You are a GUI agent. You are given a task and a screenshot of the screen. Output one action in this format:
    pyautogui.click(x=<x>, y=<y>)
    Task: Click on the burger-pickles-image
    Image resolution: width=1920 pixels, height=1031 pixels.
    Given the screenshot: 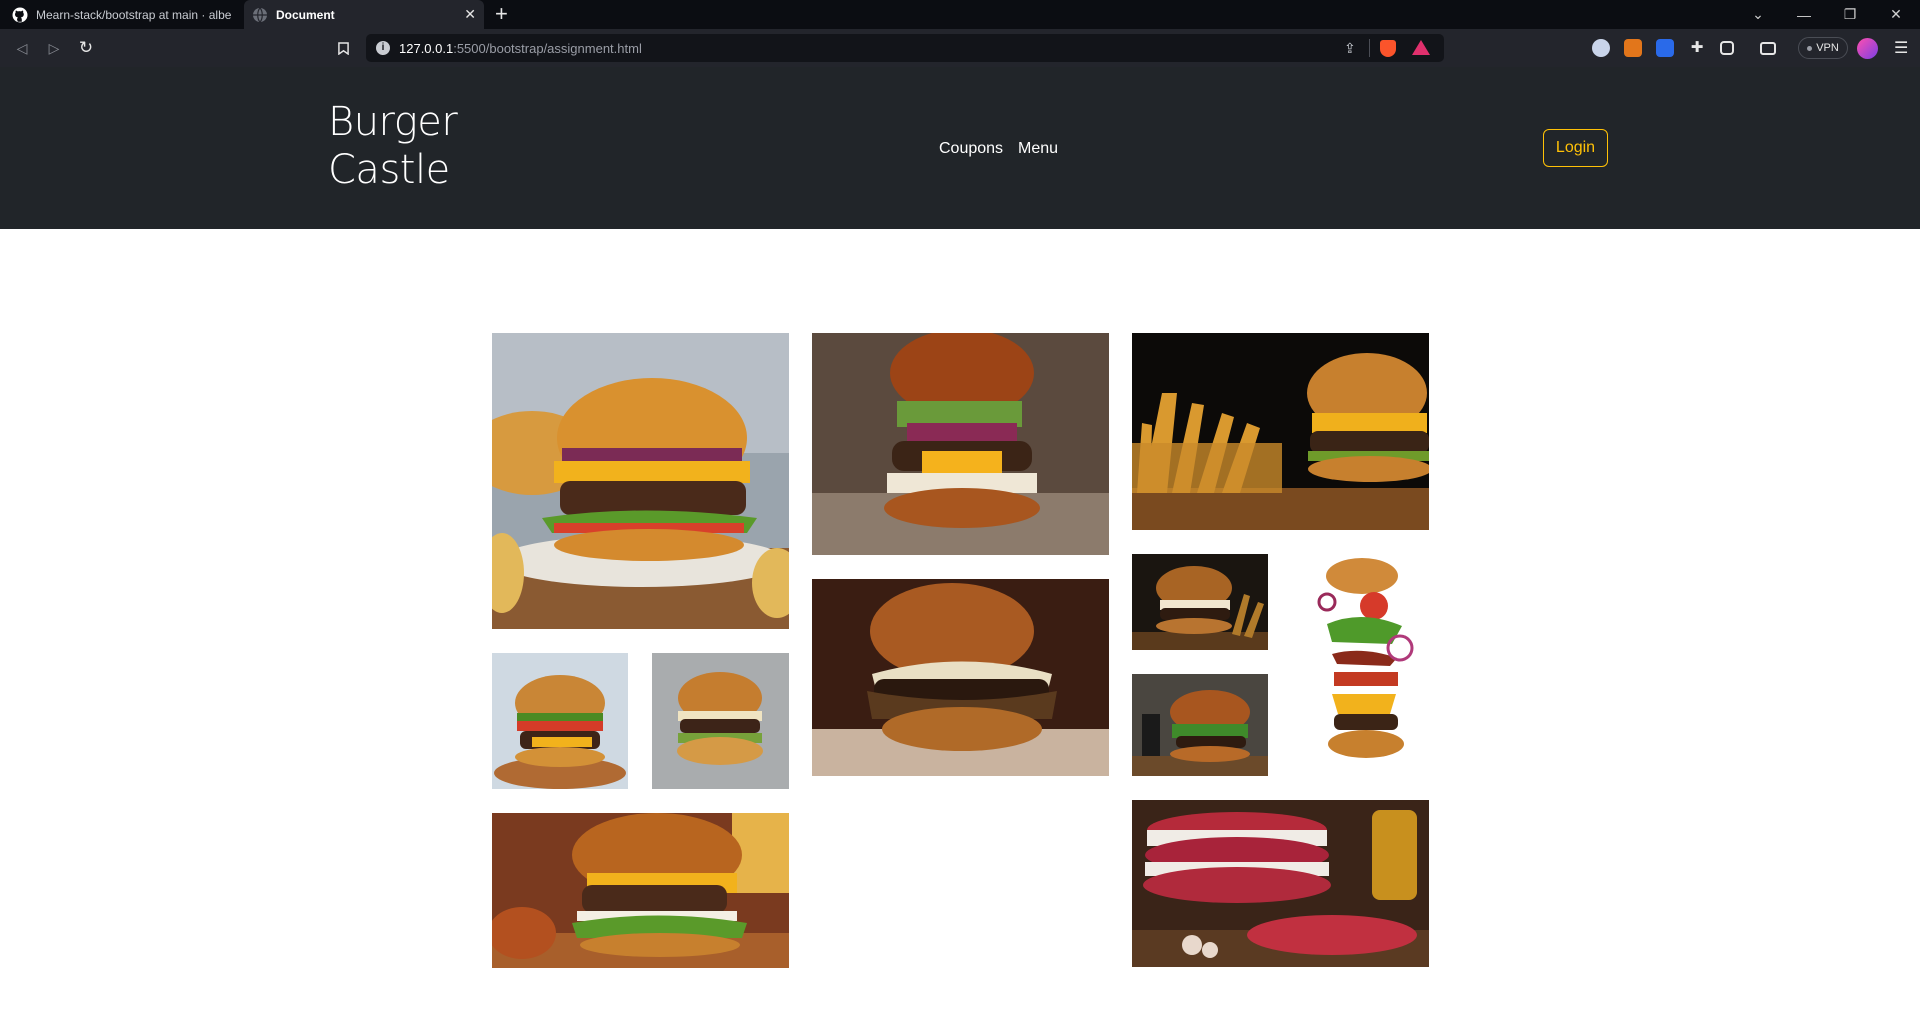 What is the action you would take?
    pyautogui.click(x=960, y=444)
    